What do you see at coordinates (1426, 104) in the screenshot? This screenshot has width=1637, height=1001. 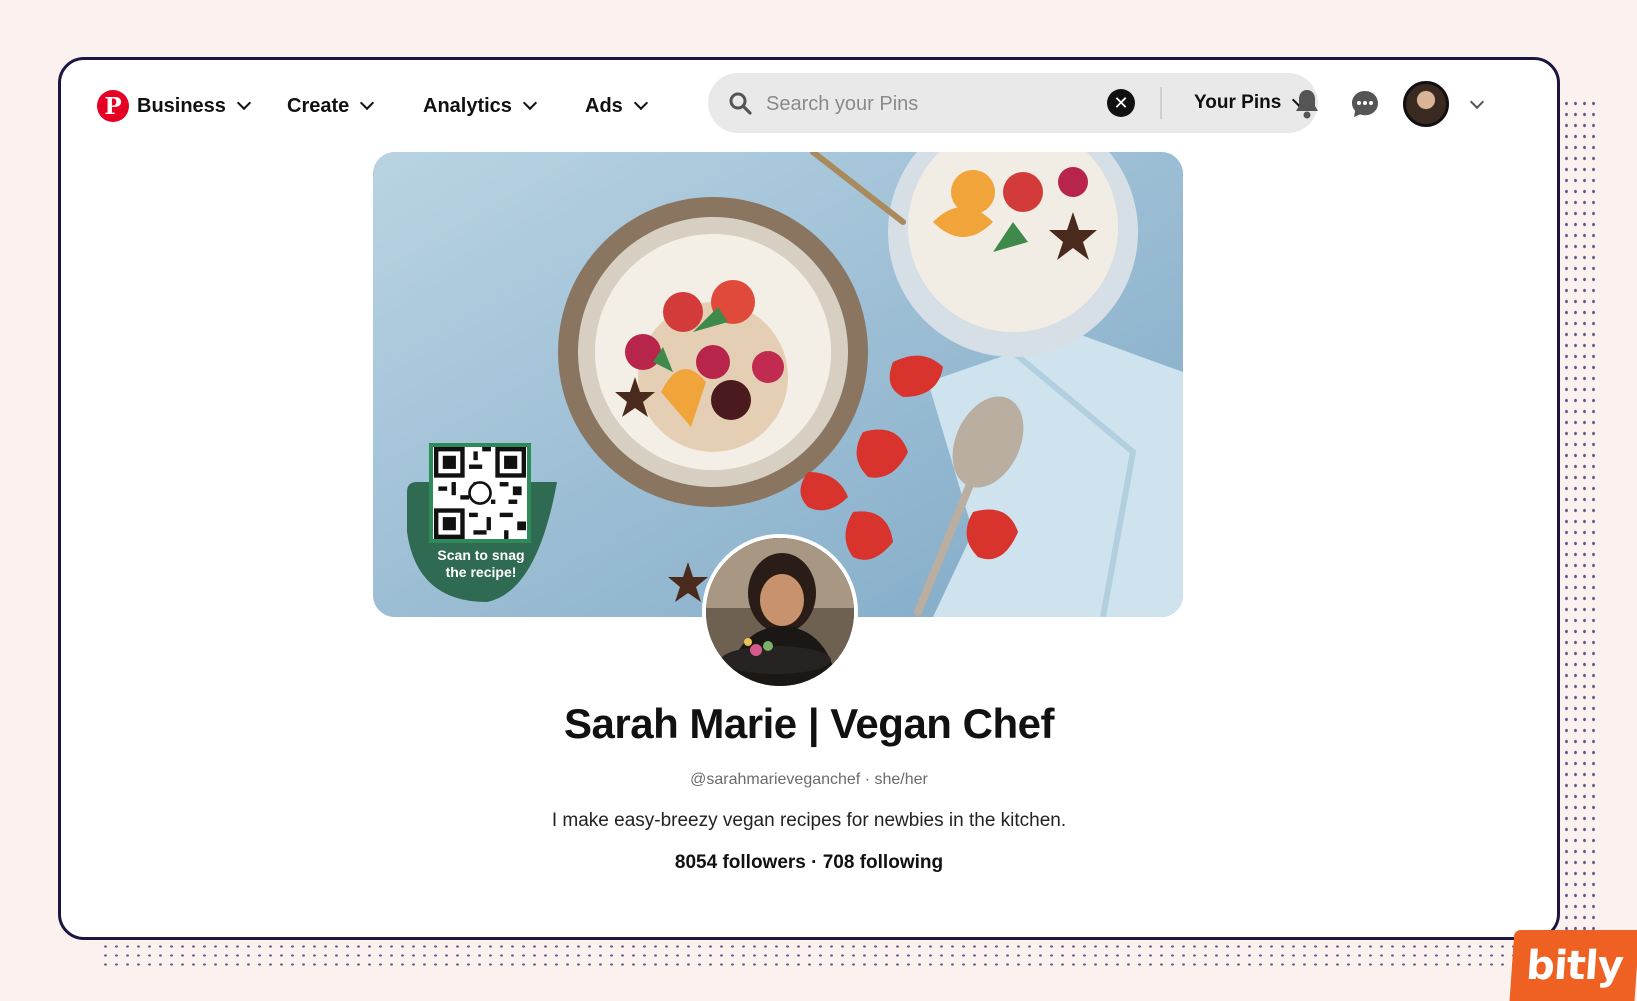 I see `account-avatar` at bounding box center [1426, 104].